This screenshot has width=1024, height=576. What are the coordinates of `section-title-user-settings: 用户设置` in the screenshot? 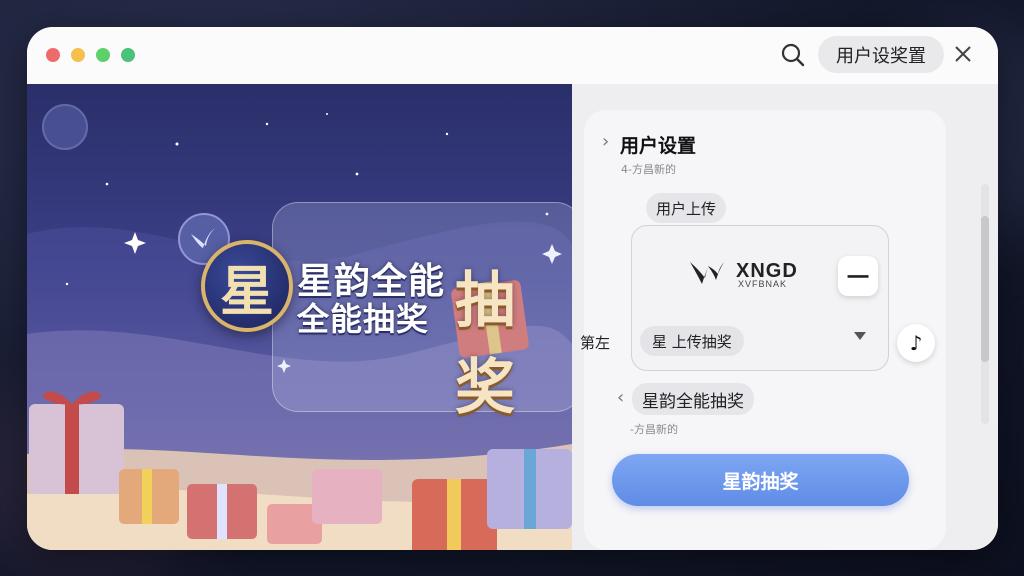 It's located at (658, 146).